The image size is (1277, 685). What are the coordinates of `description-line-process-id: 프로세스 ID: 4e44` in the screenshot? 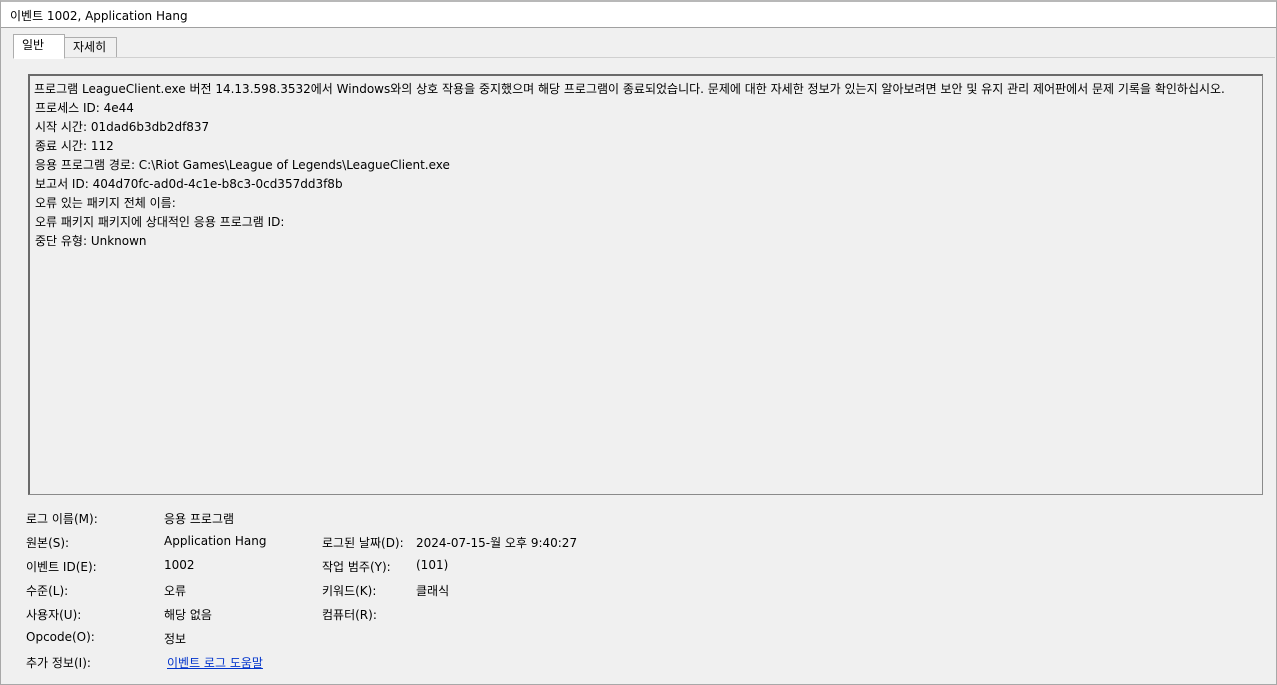 It's located at (84, 108).